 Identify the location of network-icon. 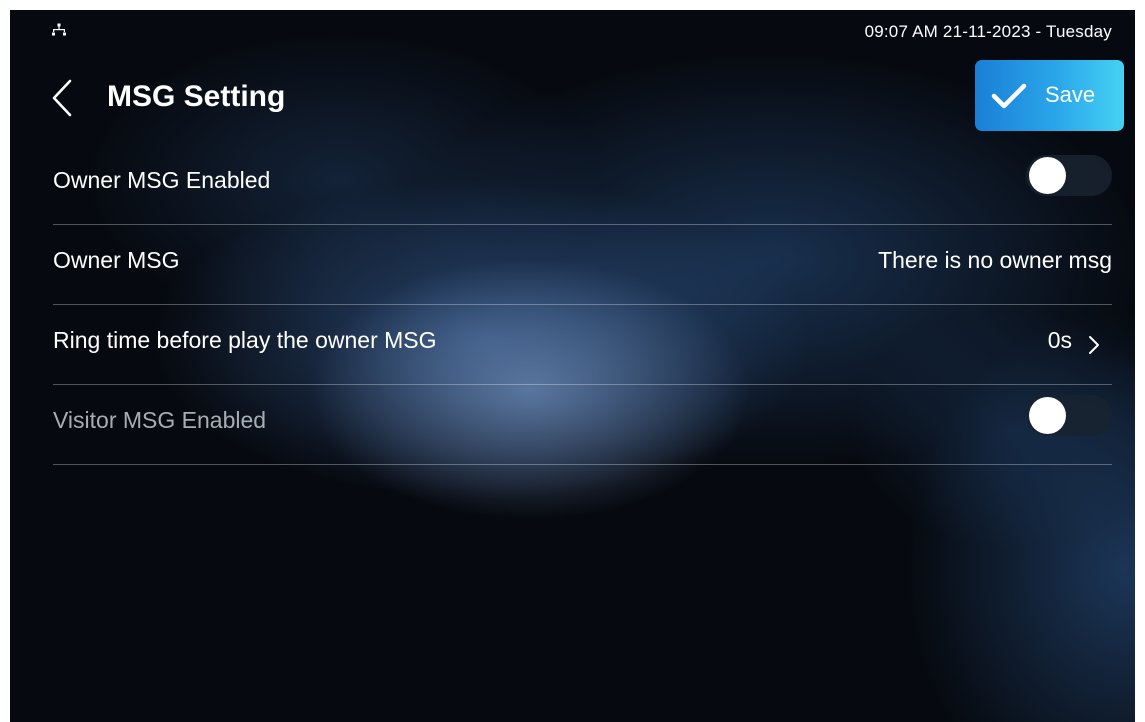
(59, 30).